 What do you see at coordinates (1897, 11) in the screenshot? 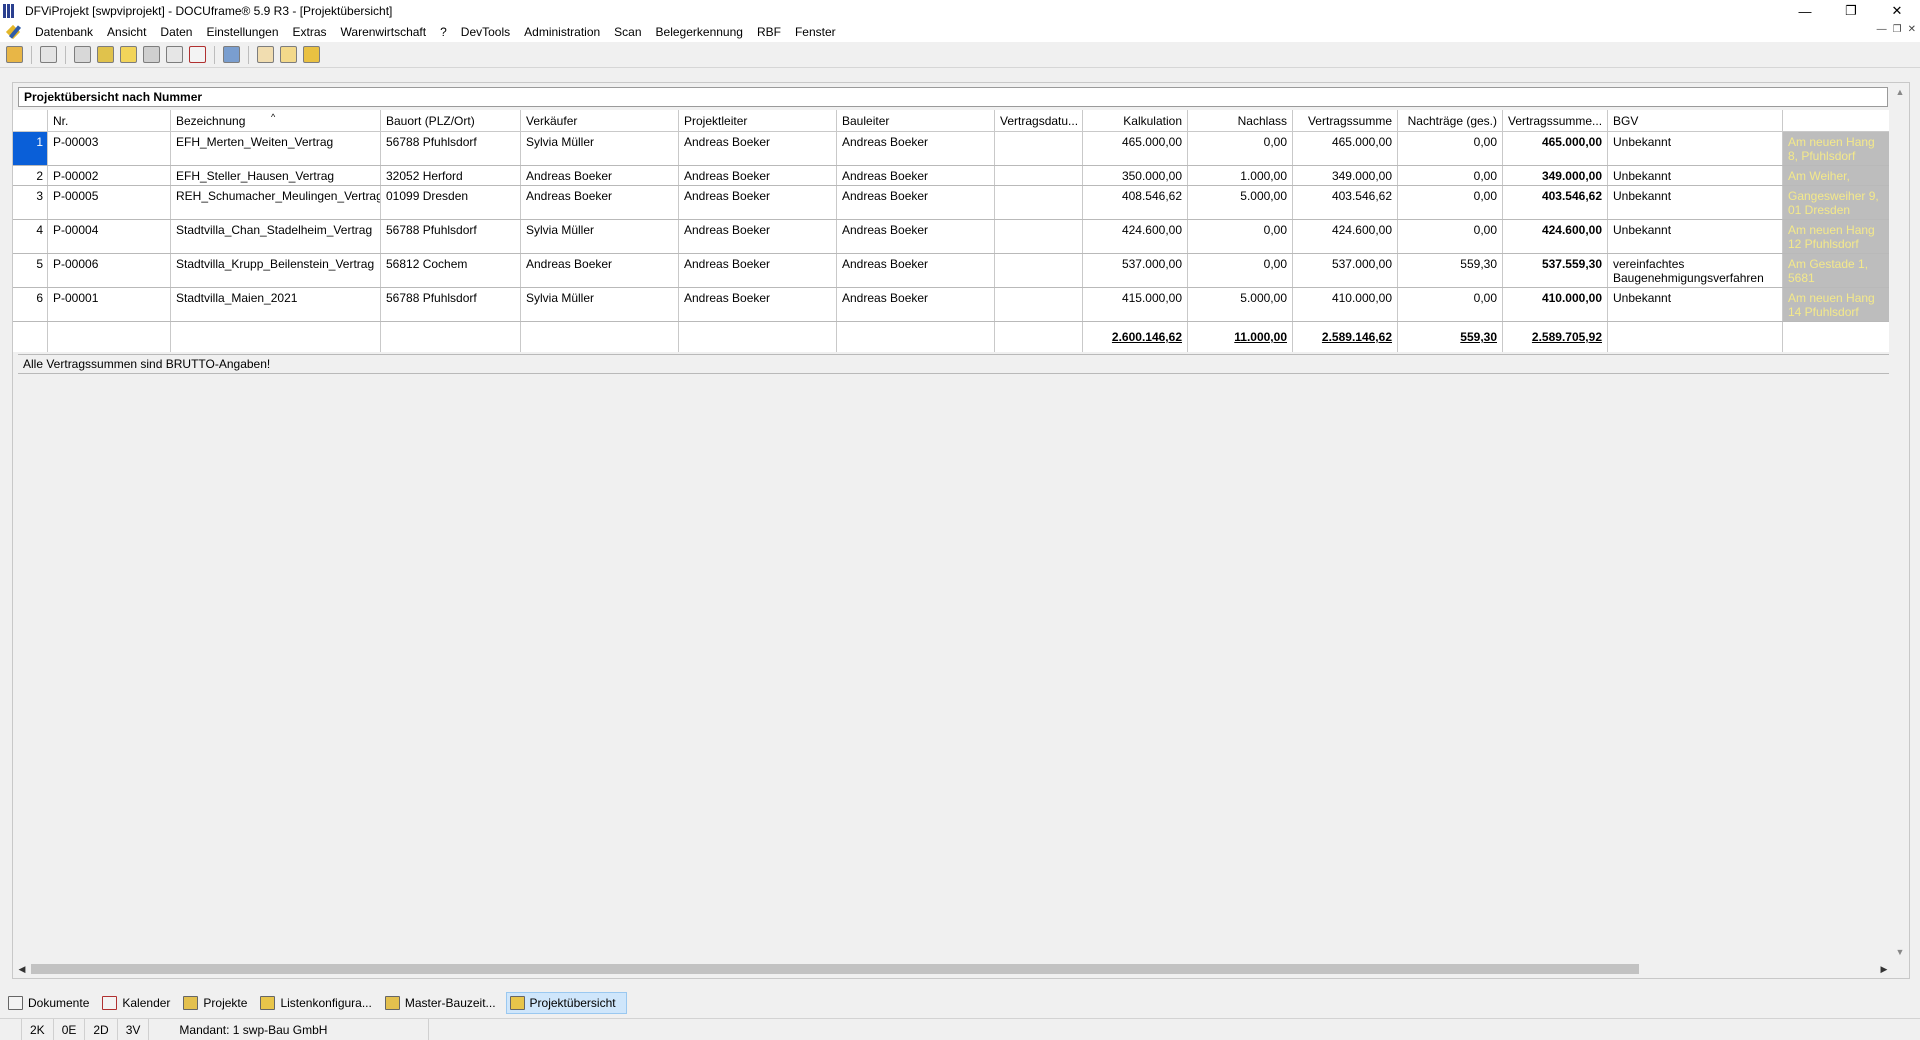
I see `close-button: ✕` at bounding box center [1897, 11].